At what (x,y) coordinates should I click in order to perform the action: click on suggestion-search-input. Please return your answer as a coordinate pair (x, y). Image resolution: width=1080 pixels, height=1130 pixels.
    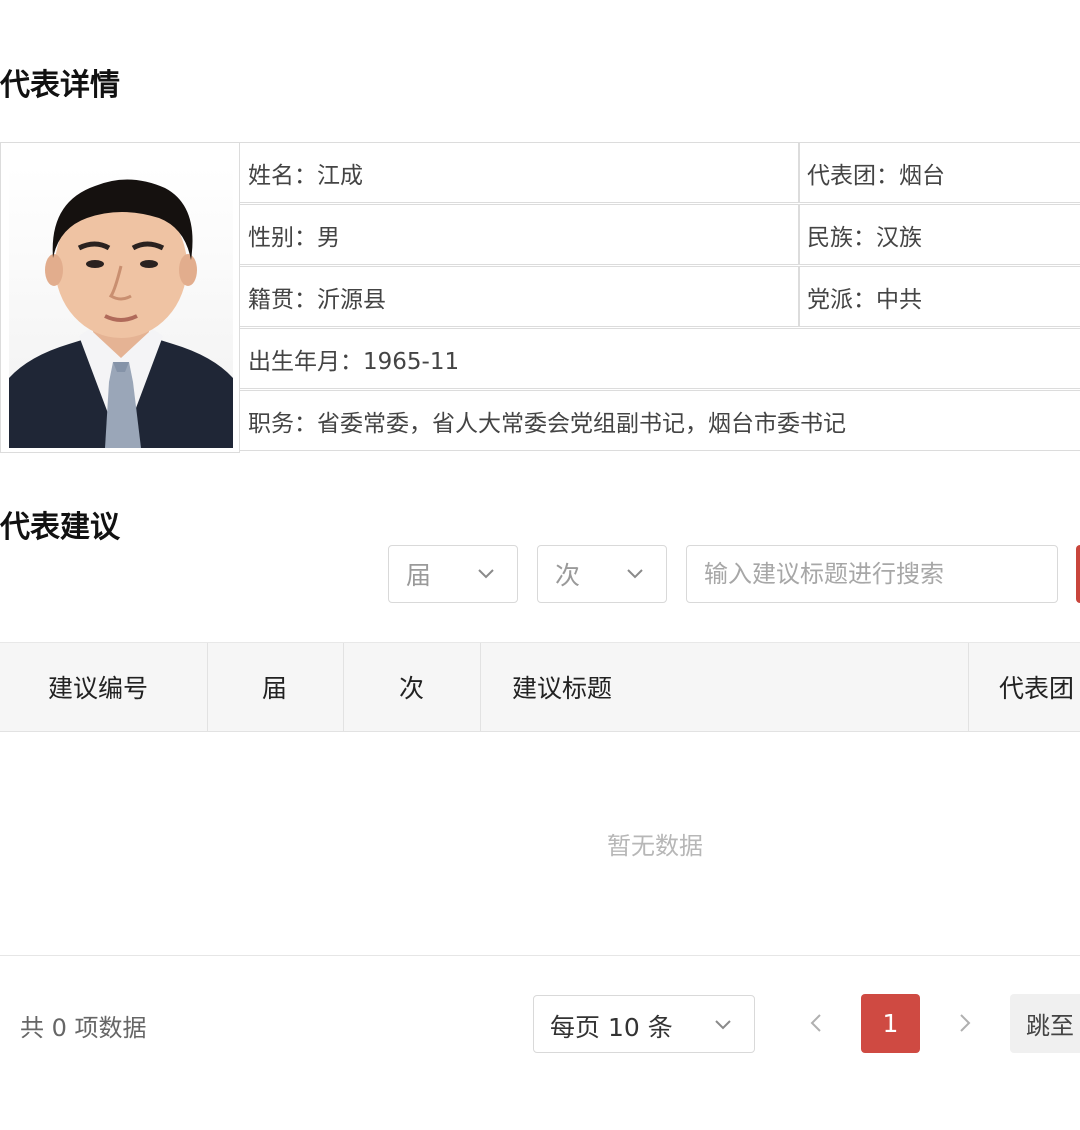
    Looking at the image, I should click on (872, 574).